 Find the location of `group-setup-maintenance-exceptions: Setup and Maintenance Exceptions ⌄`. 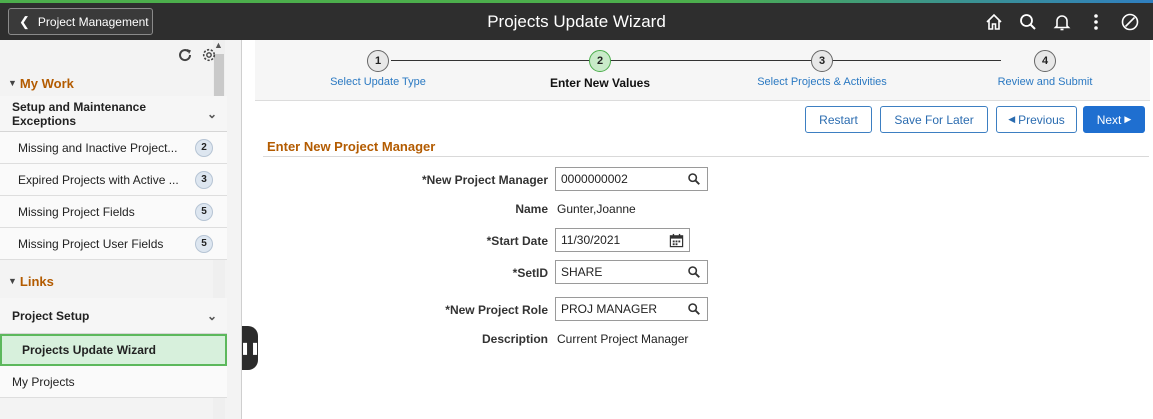

group-setup-maintenance-exceptions: Setup and Maintenance Exceptions ⌄ is located at coordinates (113, 114).